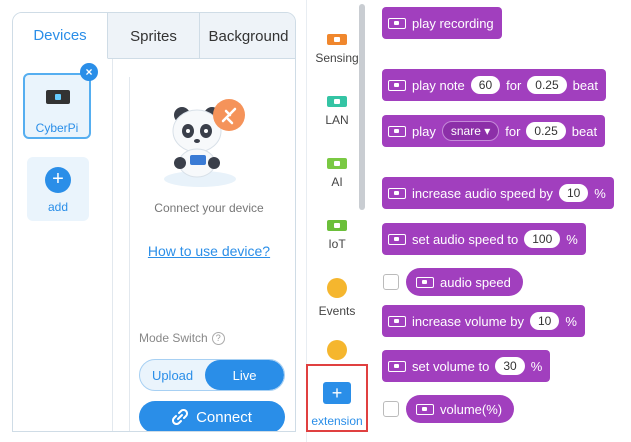  Describe the element at coordinates (337, 350) in the screenshot. I see `control-circle-icon` at that location.